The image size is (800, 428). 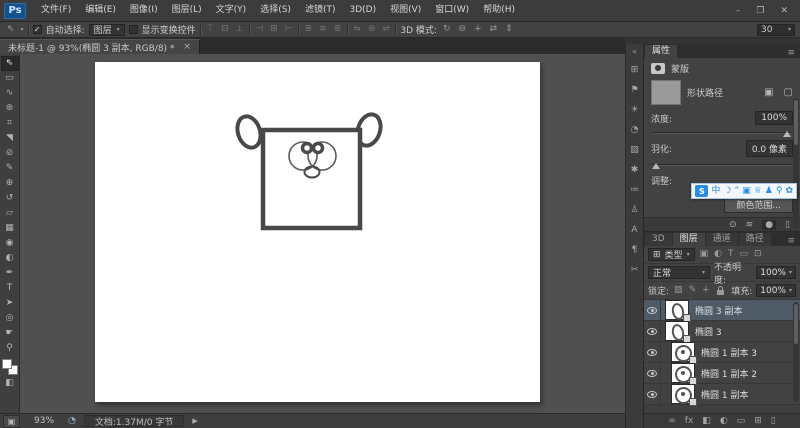 What do you see at coordinates (447, 29) in the screenshot?
I see `3d-rotate-icon: ↻` at bounding box center [447, 29].